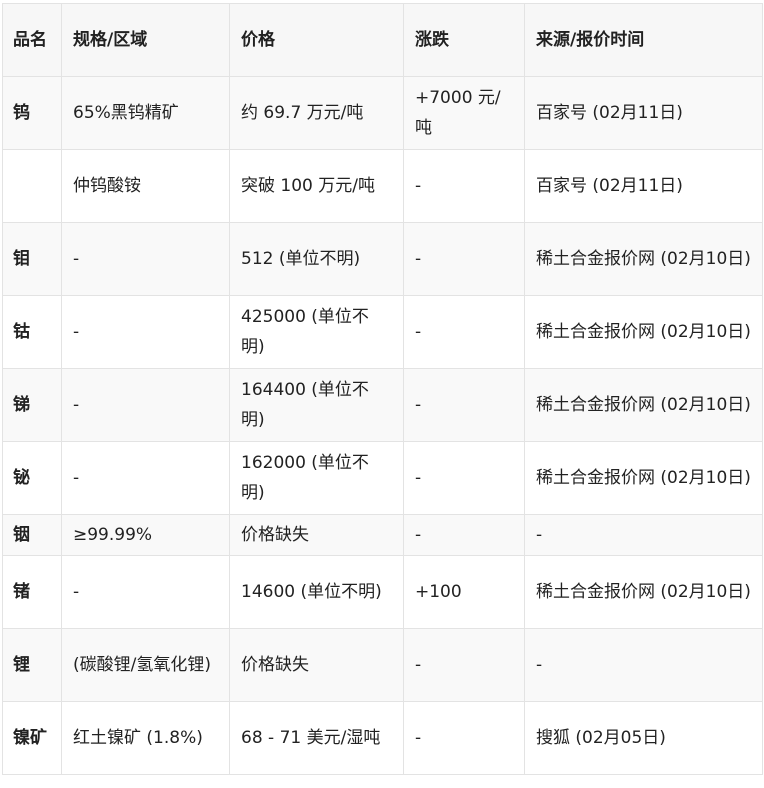 This screenshot has height=788, width=764. I want to click on cell-spec: (碳酸锂/氢氧化锂), so click(145, 665).